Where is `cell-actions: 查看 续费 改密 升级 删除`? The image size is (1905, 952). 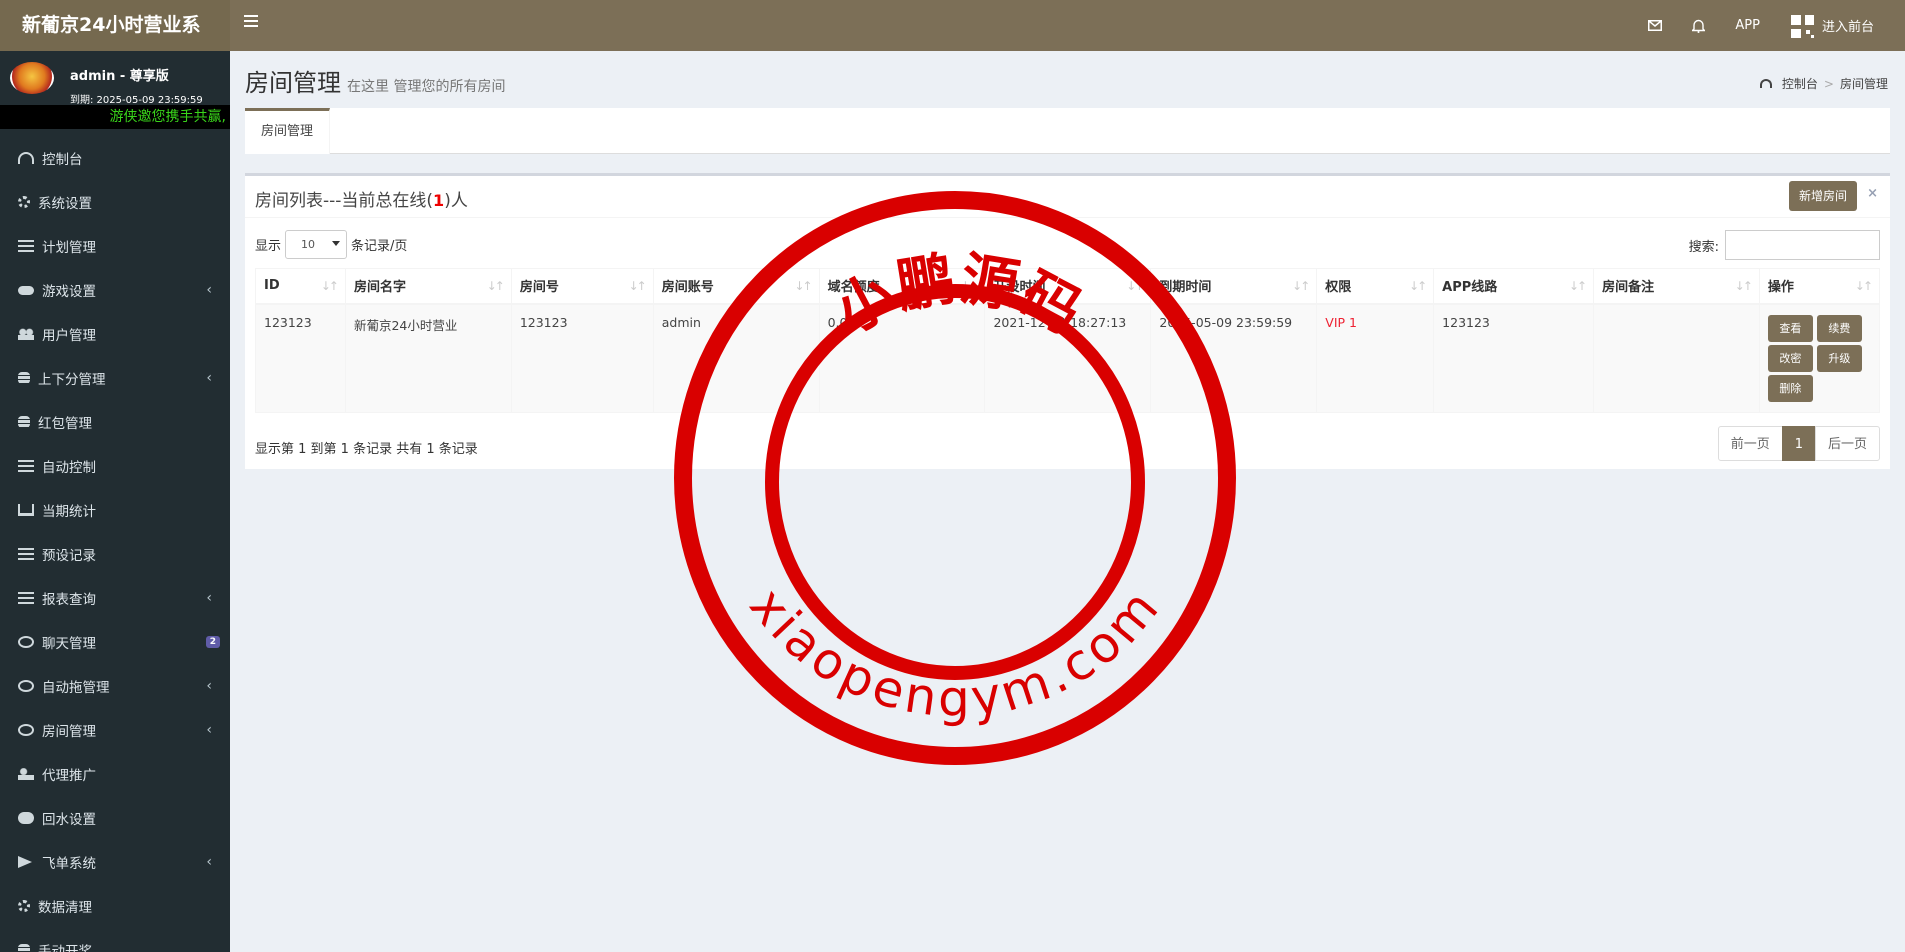
cell-actions: 查看 续费 改密 升级 删除 is located at coordinates (1819, 358).